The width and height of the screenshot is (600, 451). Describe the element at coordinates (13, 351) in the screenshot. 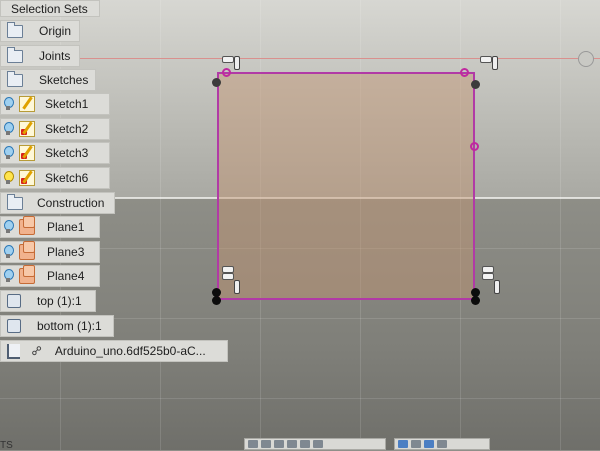

I see `component-icon` at that location.